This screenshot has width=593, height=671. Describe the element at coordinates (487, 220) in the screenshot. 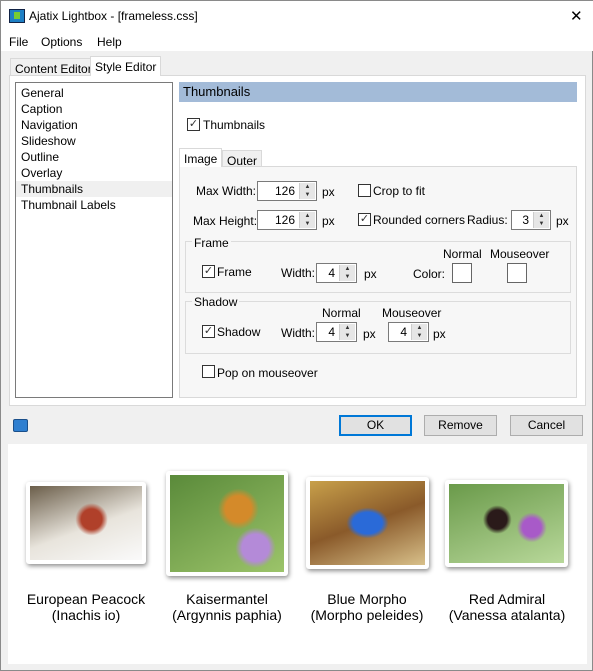

I see `radius-label: Radius:` at that location.